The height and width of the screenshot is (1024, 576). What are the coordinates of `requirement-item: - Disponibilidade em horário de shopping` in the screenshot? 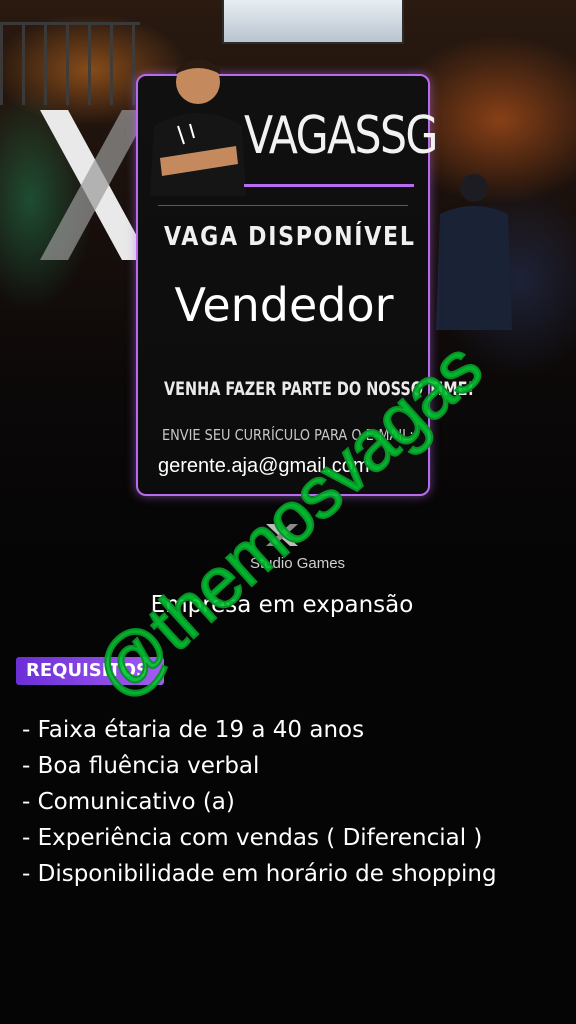 It's located at (259, 874).